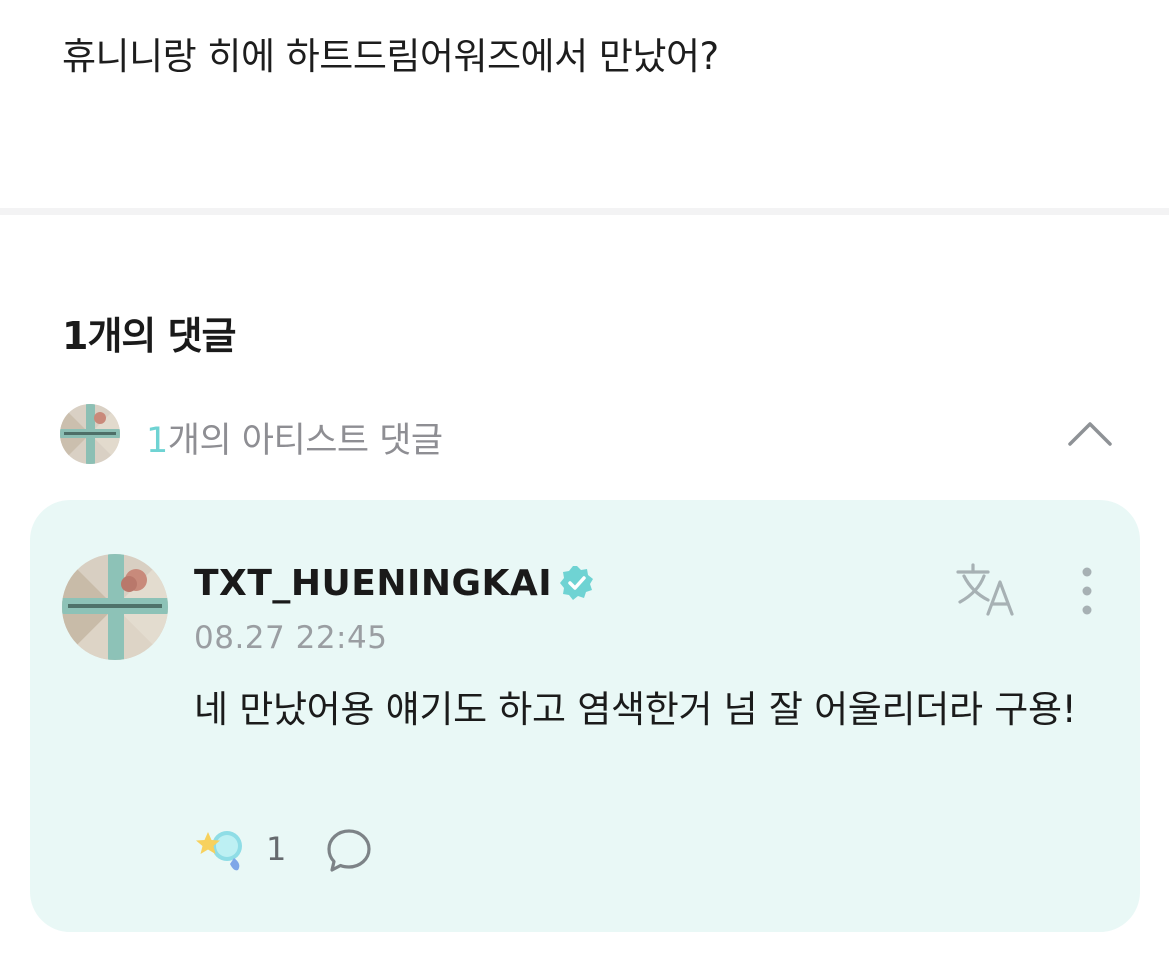 The image size is (1169, 956). What do you see at coordinates (90, 434) in the screenshot?
I see `artist-avatar-icon` at bounding box center [90, 434].